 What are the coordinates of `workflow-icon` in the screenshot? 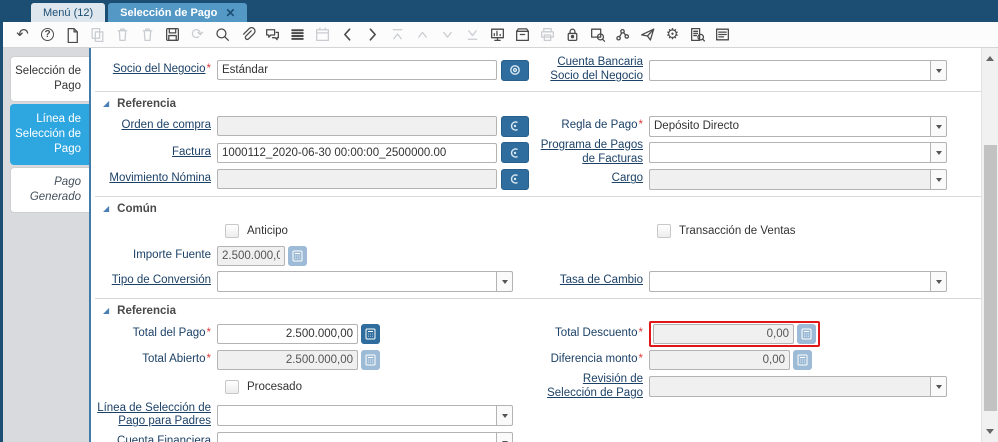 It's located at (622, 35).